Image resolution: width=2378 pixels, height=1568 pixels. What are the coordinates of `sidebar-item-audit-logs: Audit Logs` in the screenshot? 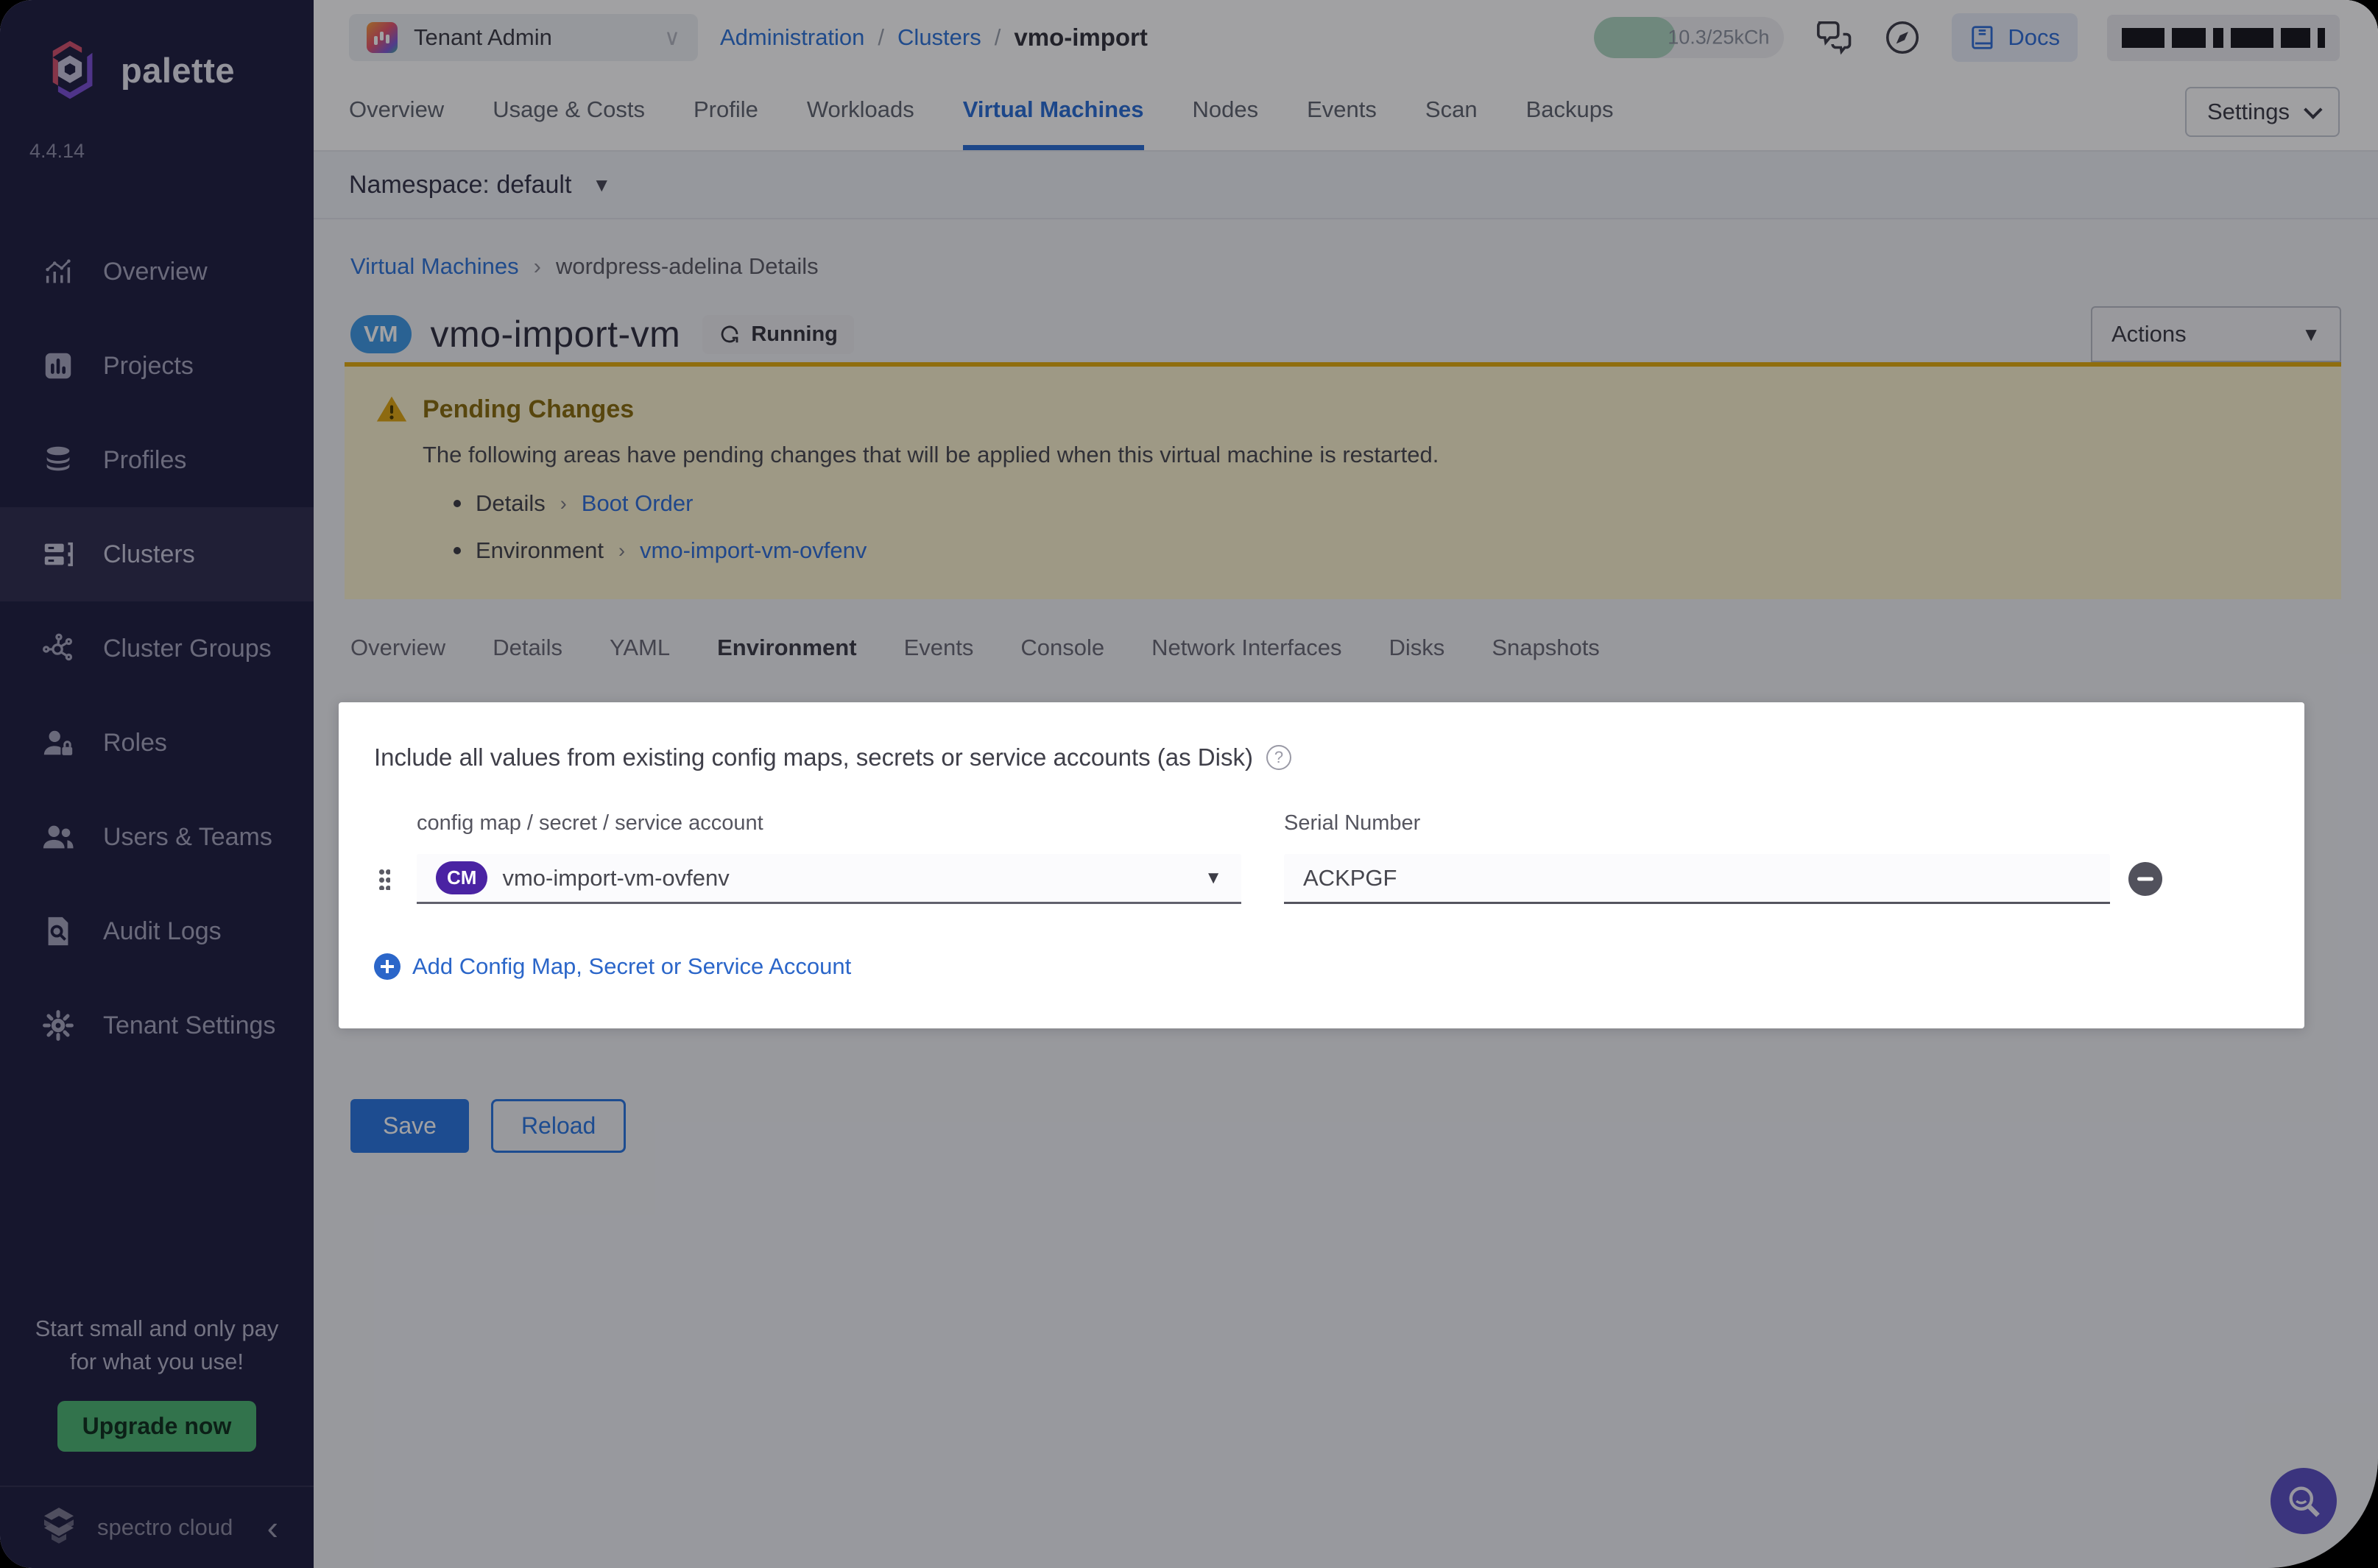 It's located at (157, 931).